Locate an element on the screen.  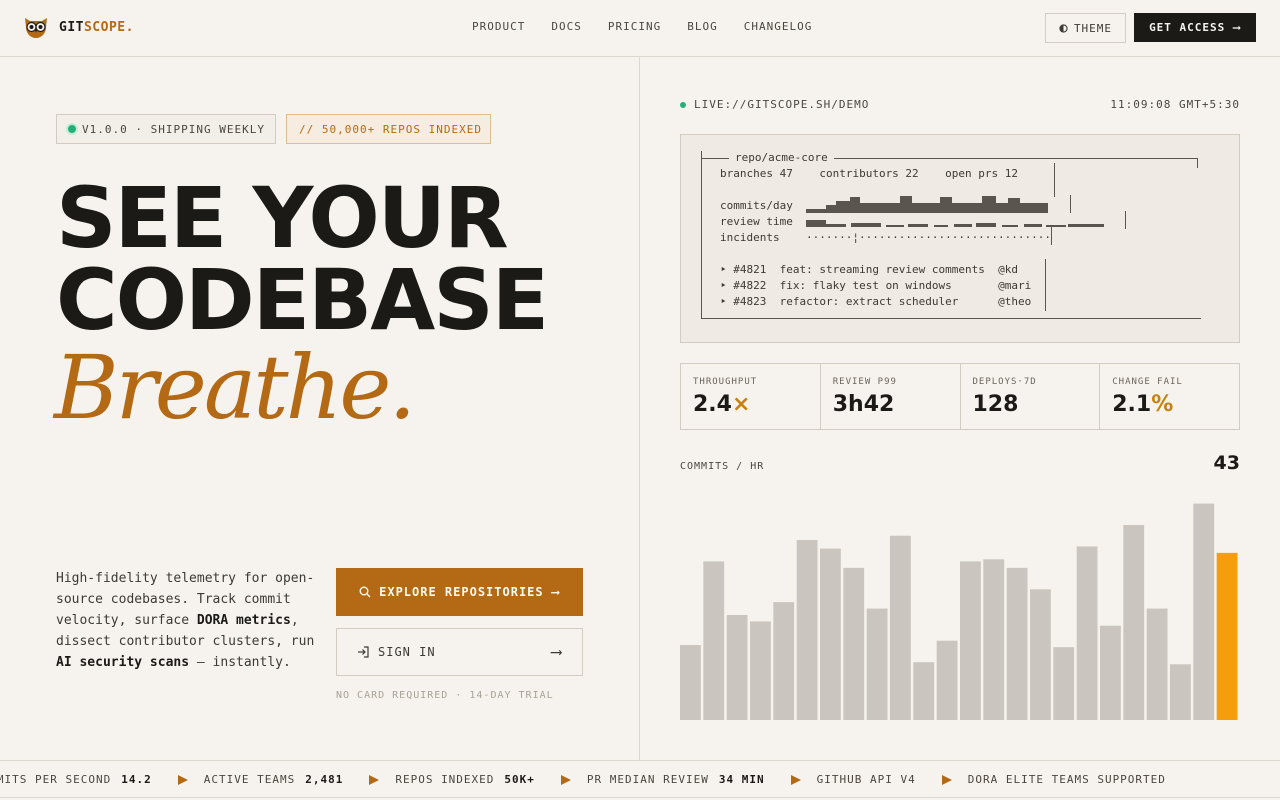
ticker-value: 34 MIN is located at coordinates (741, 779).